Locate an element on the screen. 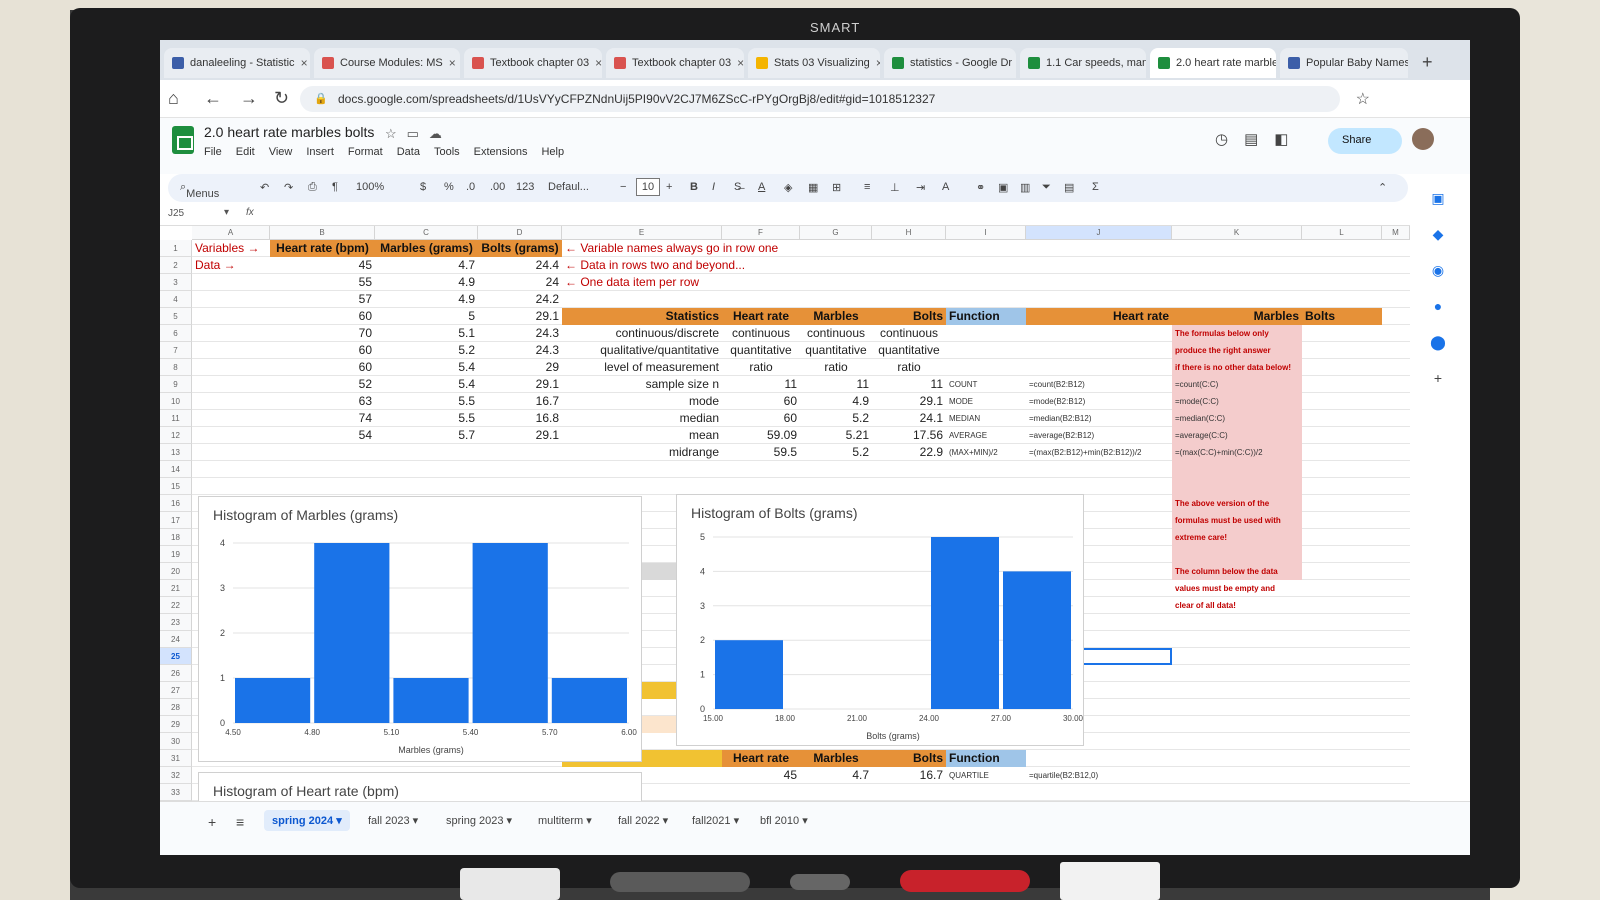 This screenshot has height=900, width=1600. note-row-one: ← Variable names always go in row one is located at coordinates (717, 248).